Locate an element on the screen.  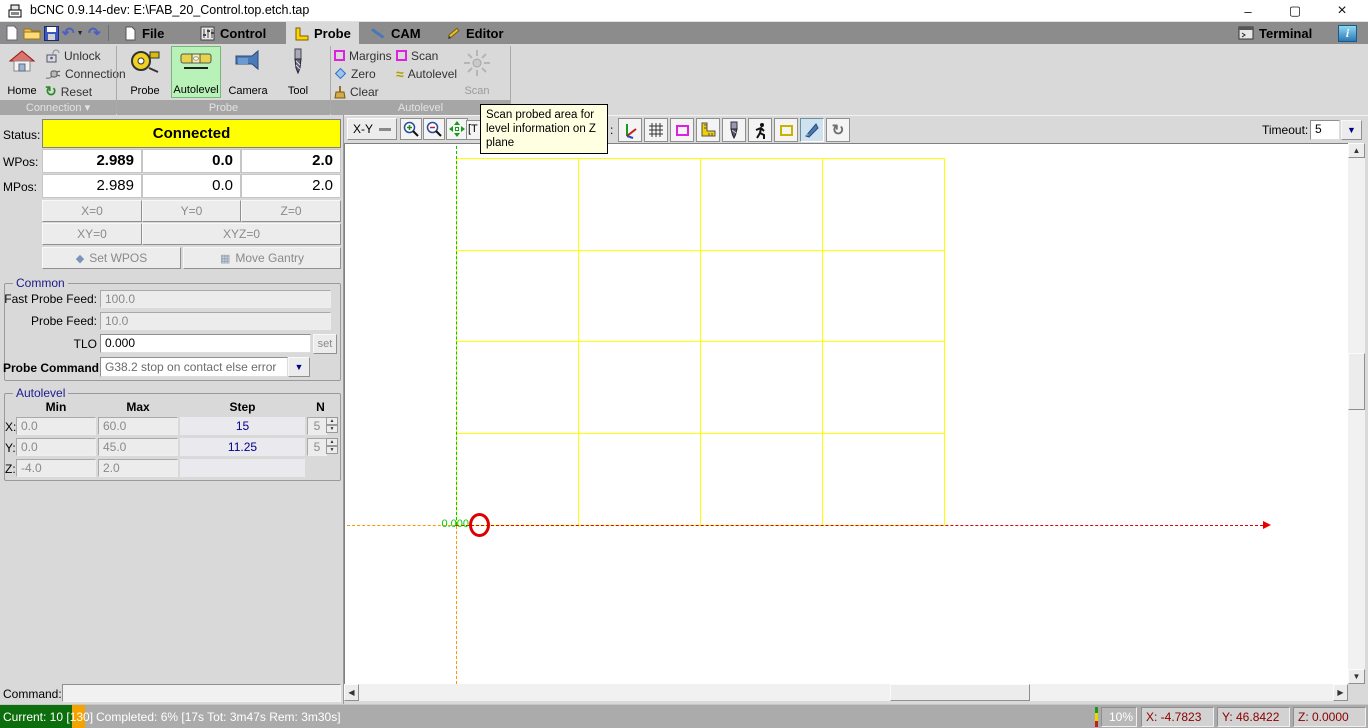
tlo-input: 0.000 is located at coordinates (205, 343).